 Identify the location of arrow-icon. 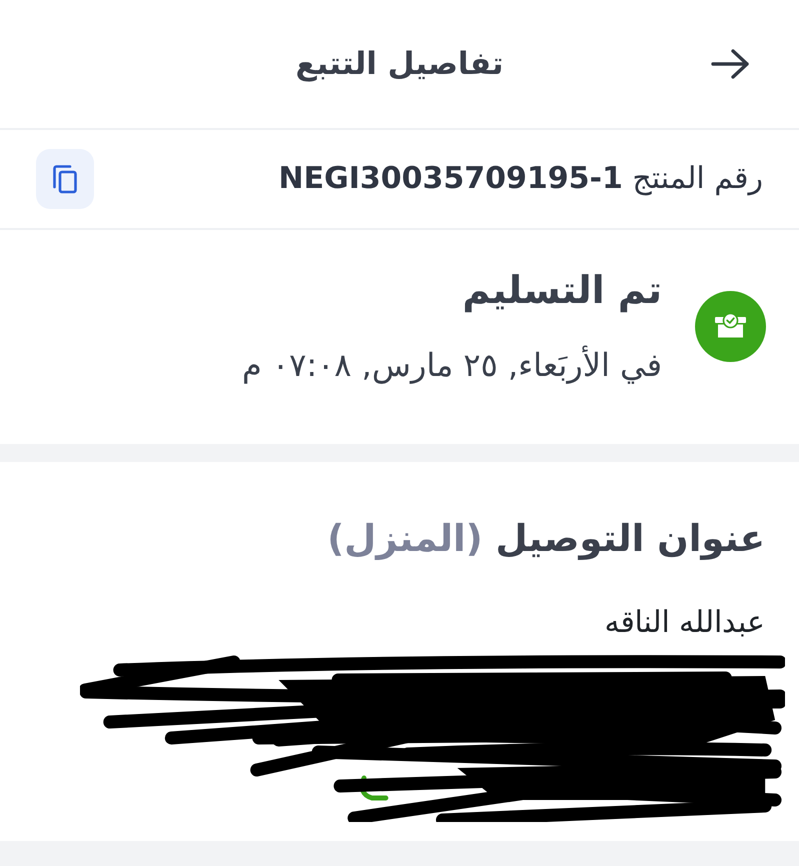
(731, 64).